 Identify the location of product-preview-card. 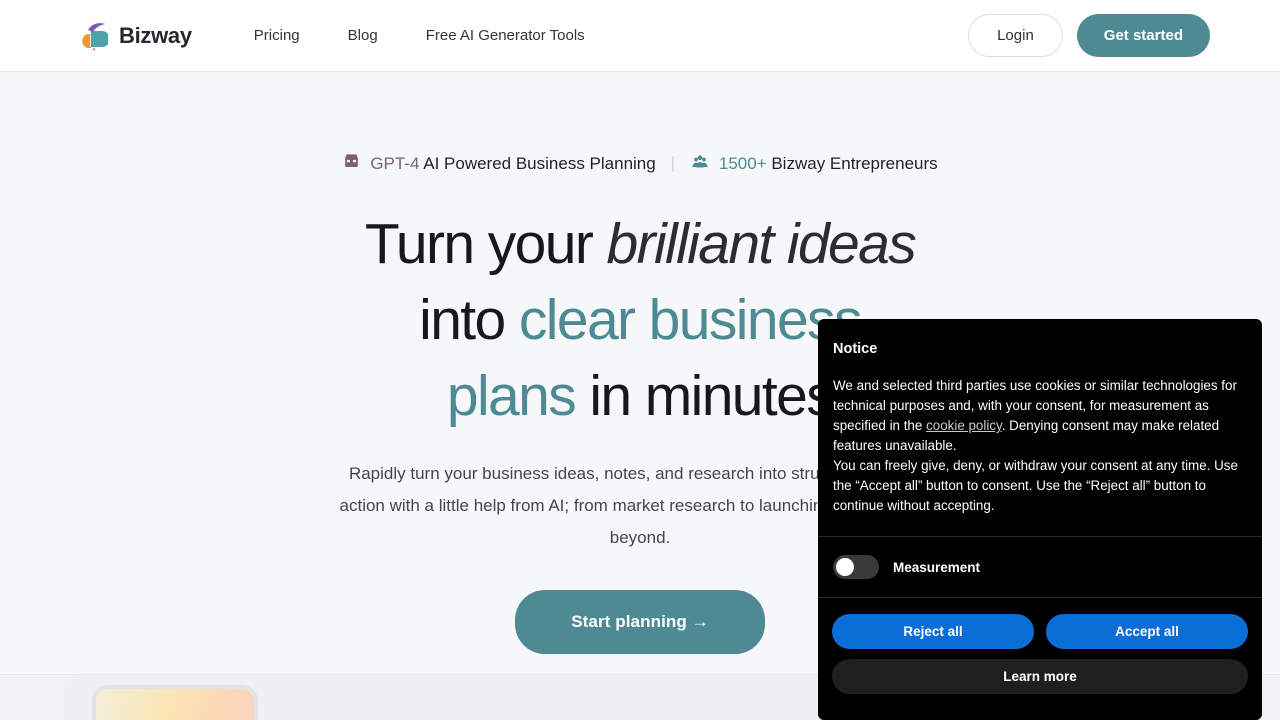
(175, 704).